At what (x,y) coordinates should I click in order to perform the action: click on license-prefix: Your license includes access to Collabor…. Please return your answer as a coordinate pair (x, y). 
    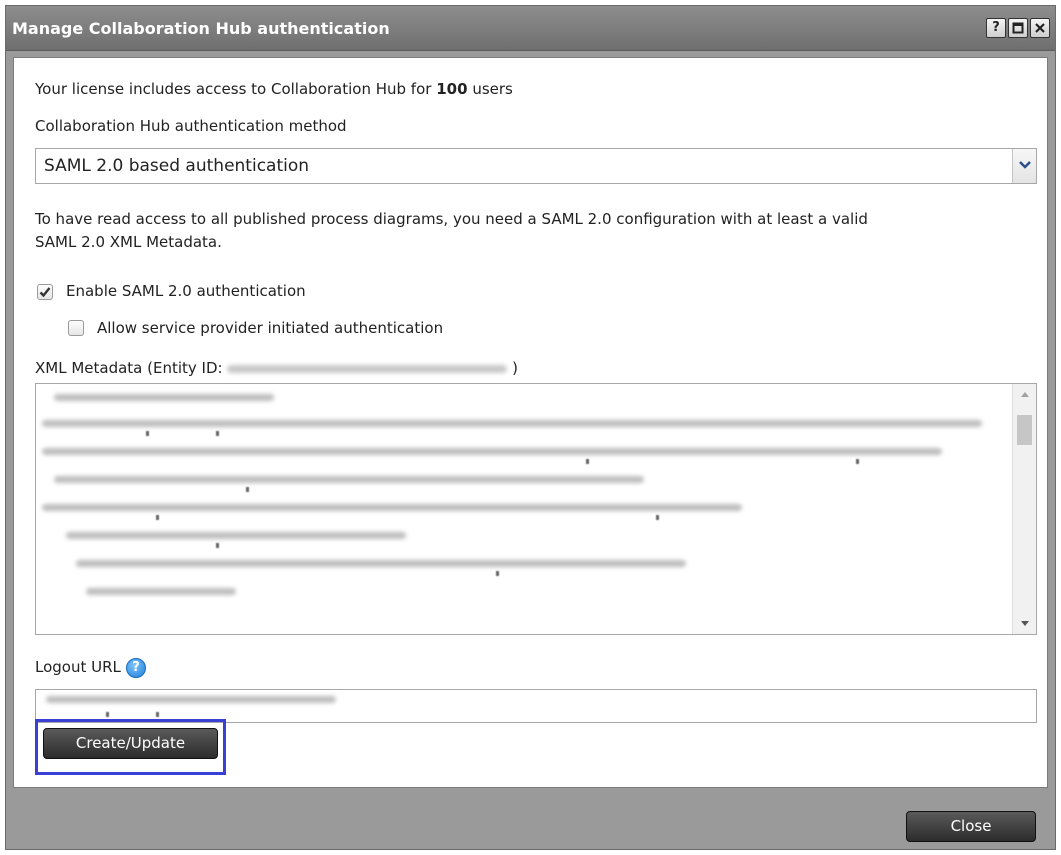
    Looking at the image, I should click on (233, 89).